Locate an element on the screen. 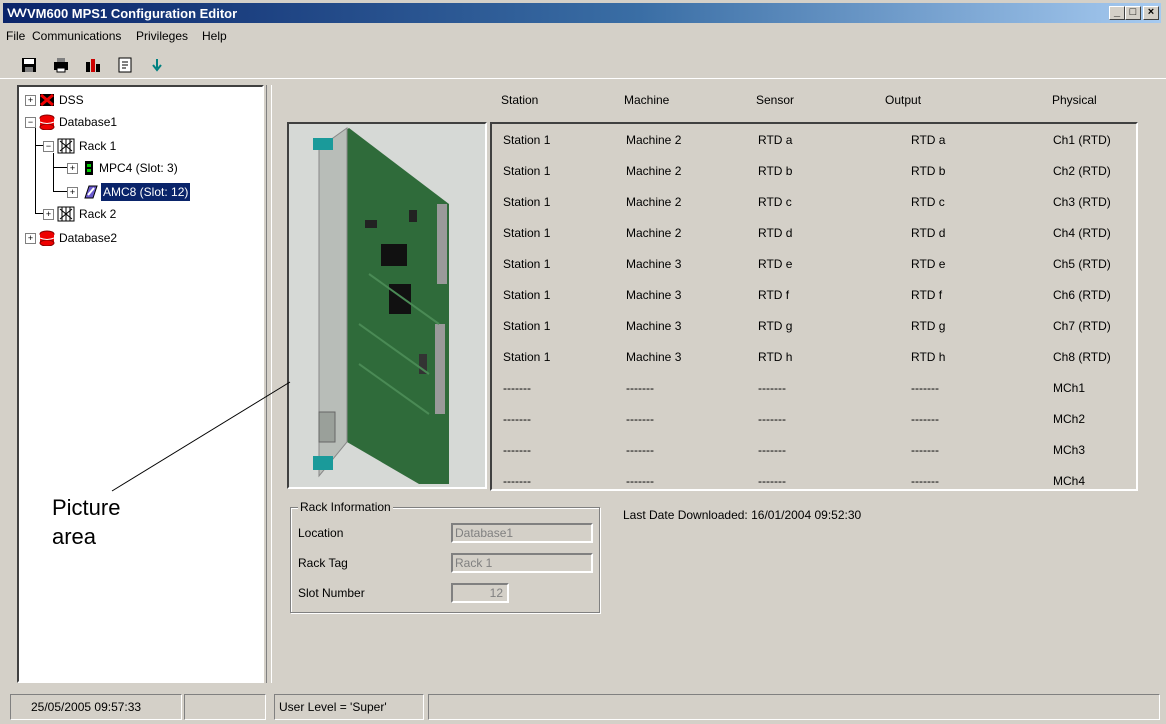 This screenshot has width=1166, height=724. download-icon is located at coordinates (159, 66).